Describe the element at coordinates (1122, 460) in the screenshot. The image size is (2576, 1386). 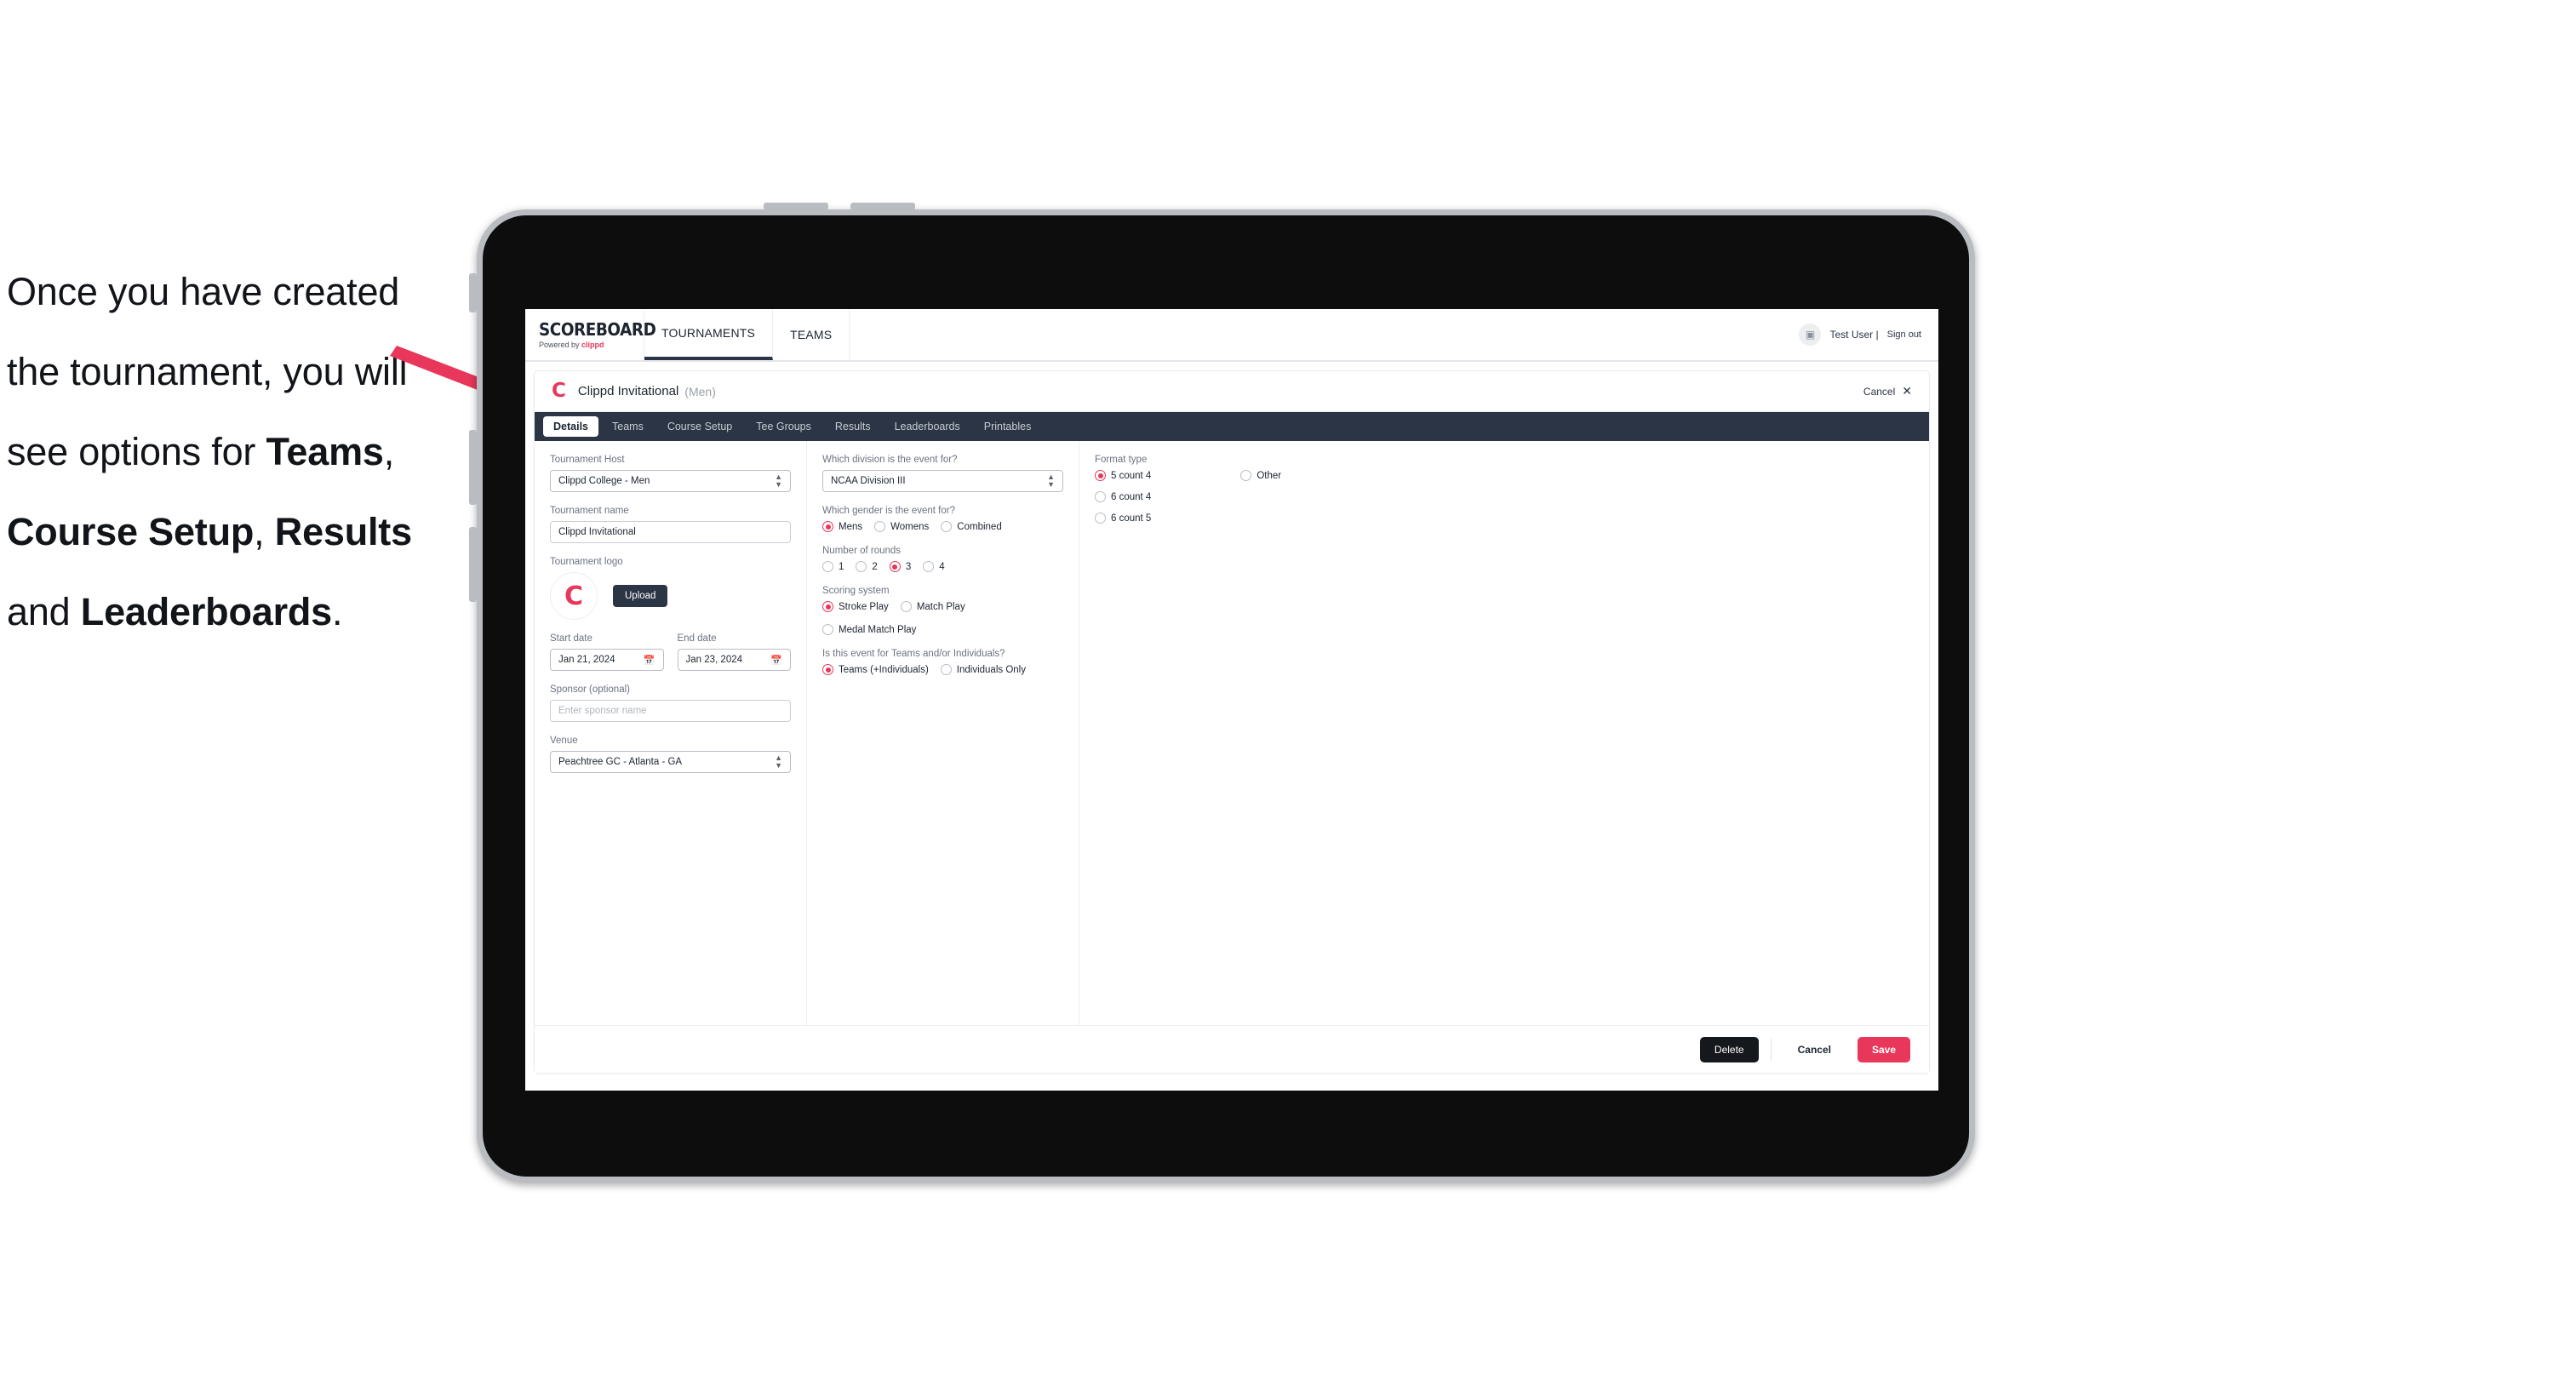
I see `format-type-label: Format type` at that location.